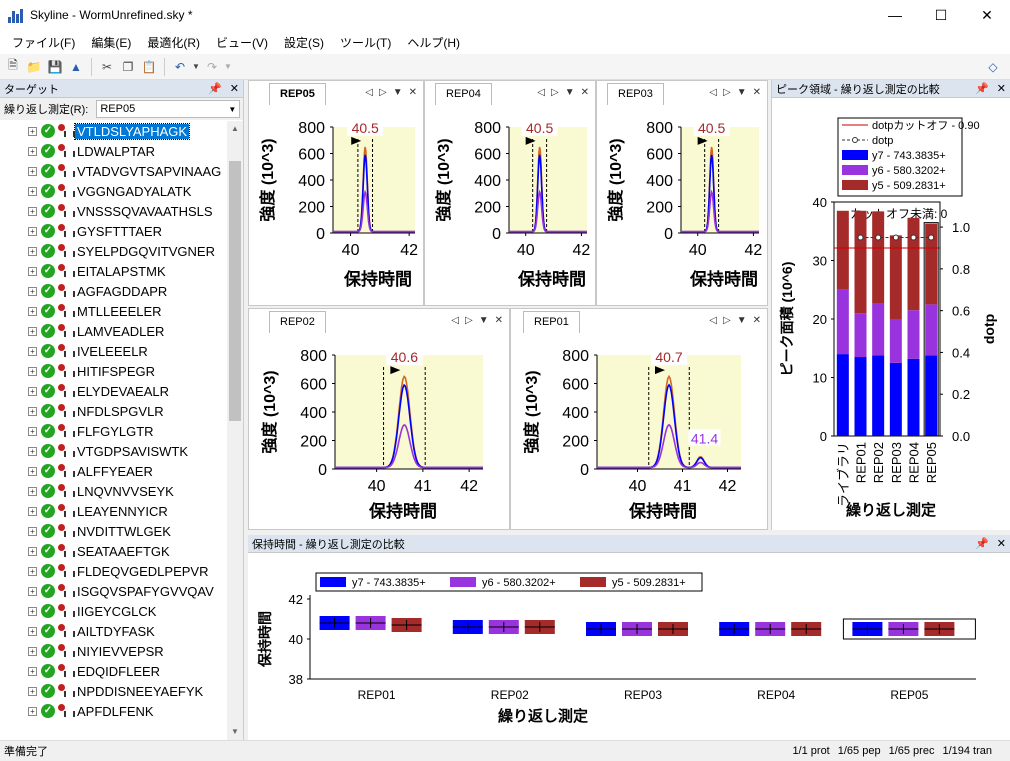 The width and height of the screenshot is (1010, 761). Describe the element at coordinates (122, 711) in the screenshot. I see `tree-peptide-item: + ✓ APFDLFENK` at that location.